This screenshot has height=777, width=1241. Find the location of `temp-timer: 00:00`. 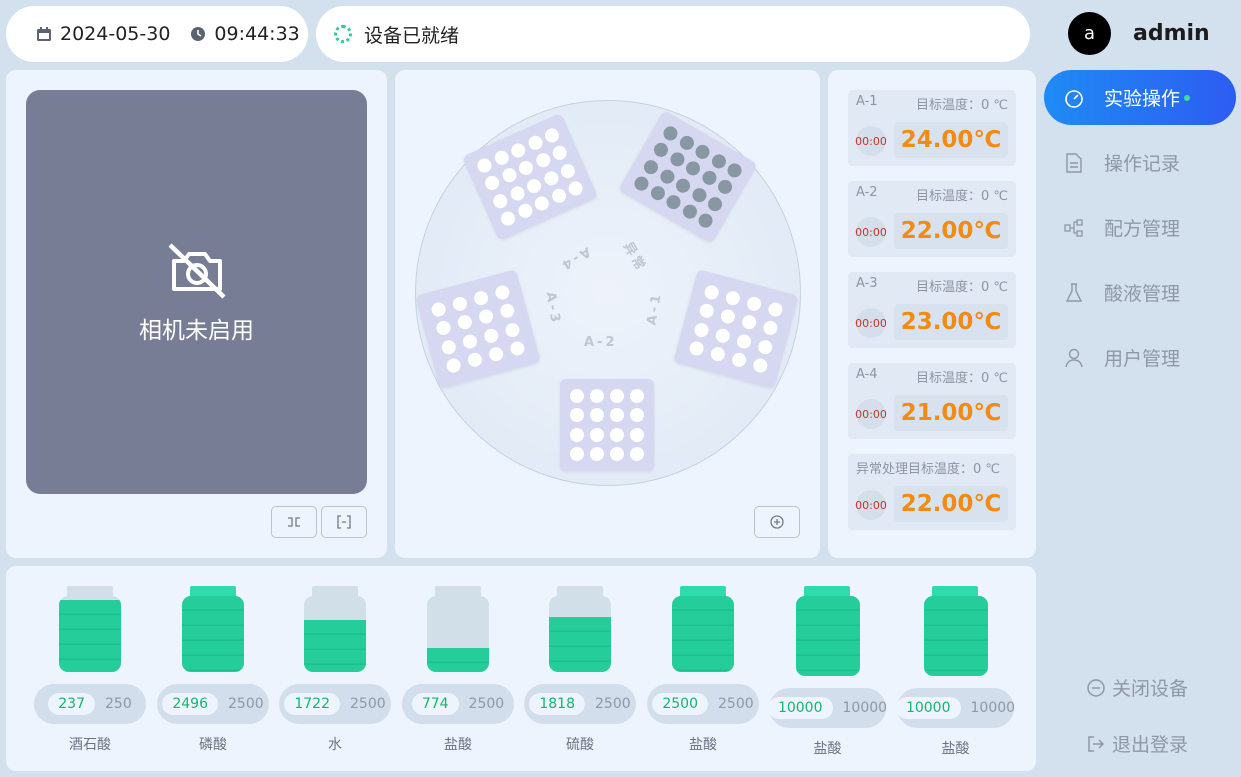

temp-timer: 00:00 is located at coordinates (871, 414).